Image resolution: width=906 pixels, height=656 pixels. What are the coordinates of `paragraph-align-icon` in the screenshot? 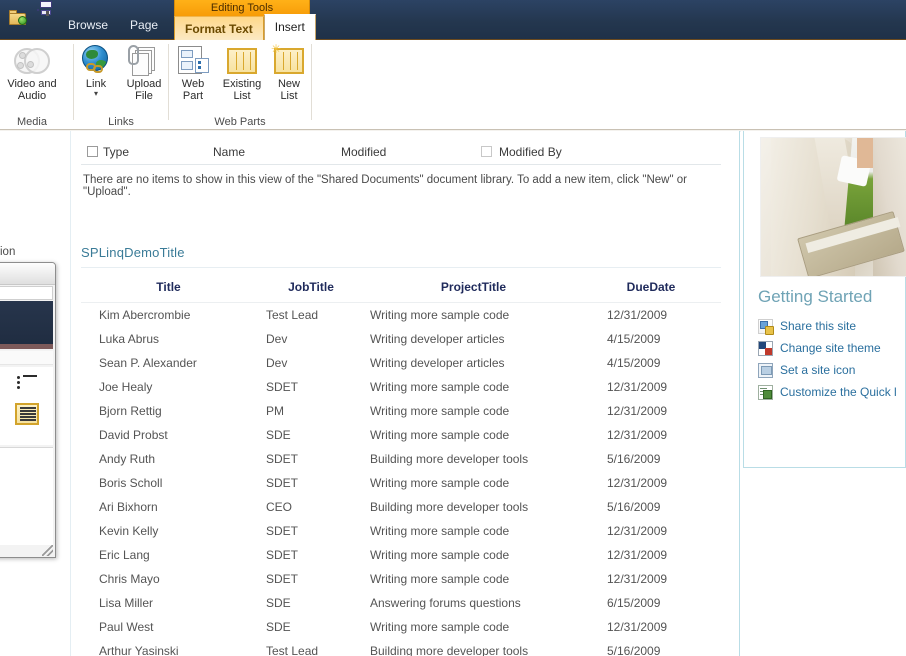 It's located at (27, 414).